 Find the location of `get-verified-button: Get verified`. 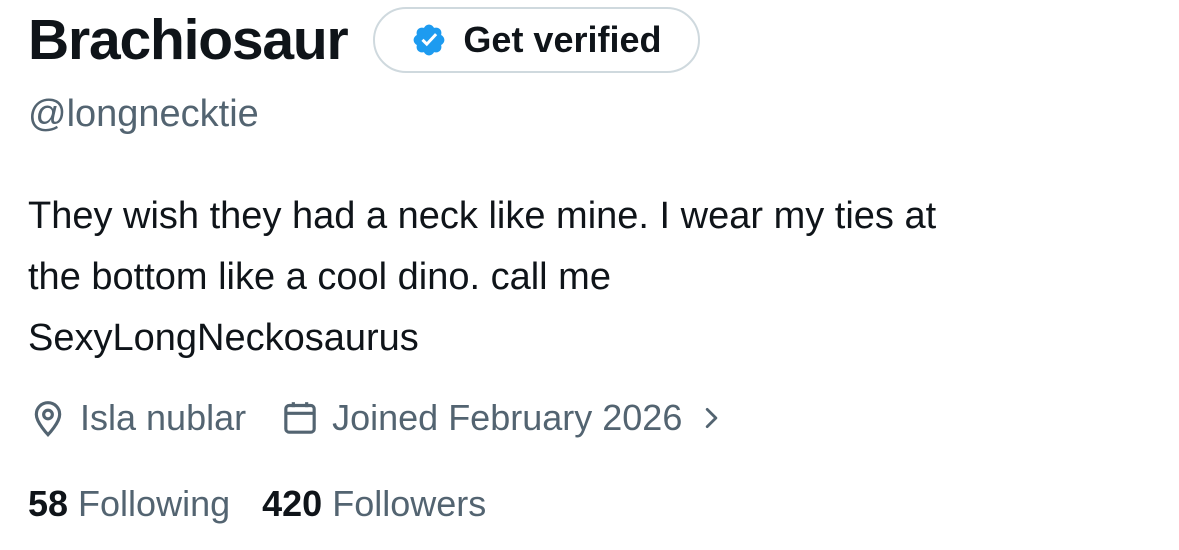

get-verified-button: Get verified is located at coordinates (536, 40).